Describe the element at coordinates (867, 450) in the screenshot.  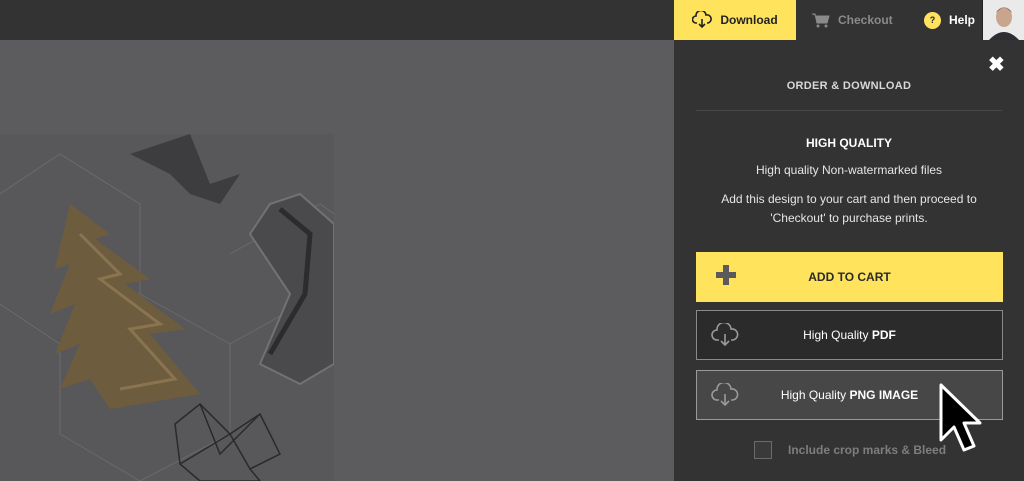
I see `crop-marks-label: Include crop marks & Bleed` at that location.